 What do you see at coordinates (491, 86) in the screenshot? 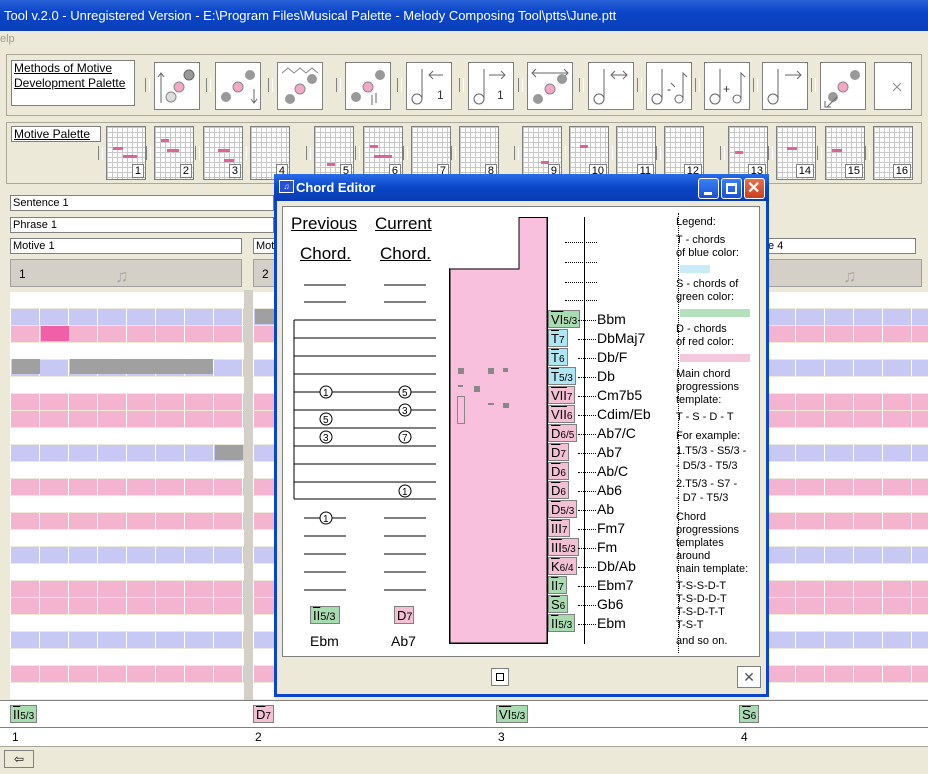
I see `method-shift-right-1-tool: 1` at bounding box center [491, 86].